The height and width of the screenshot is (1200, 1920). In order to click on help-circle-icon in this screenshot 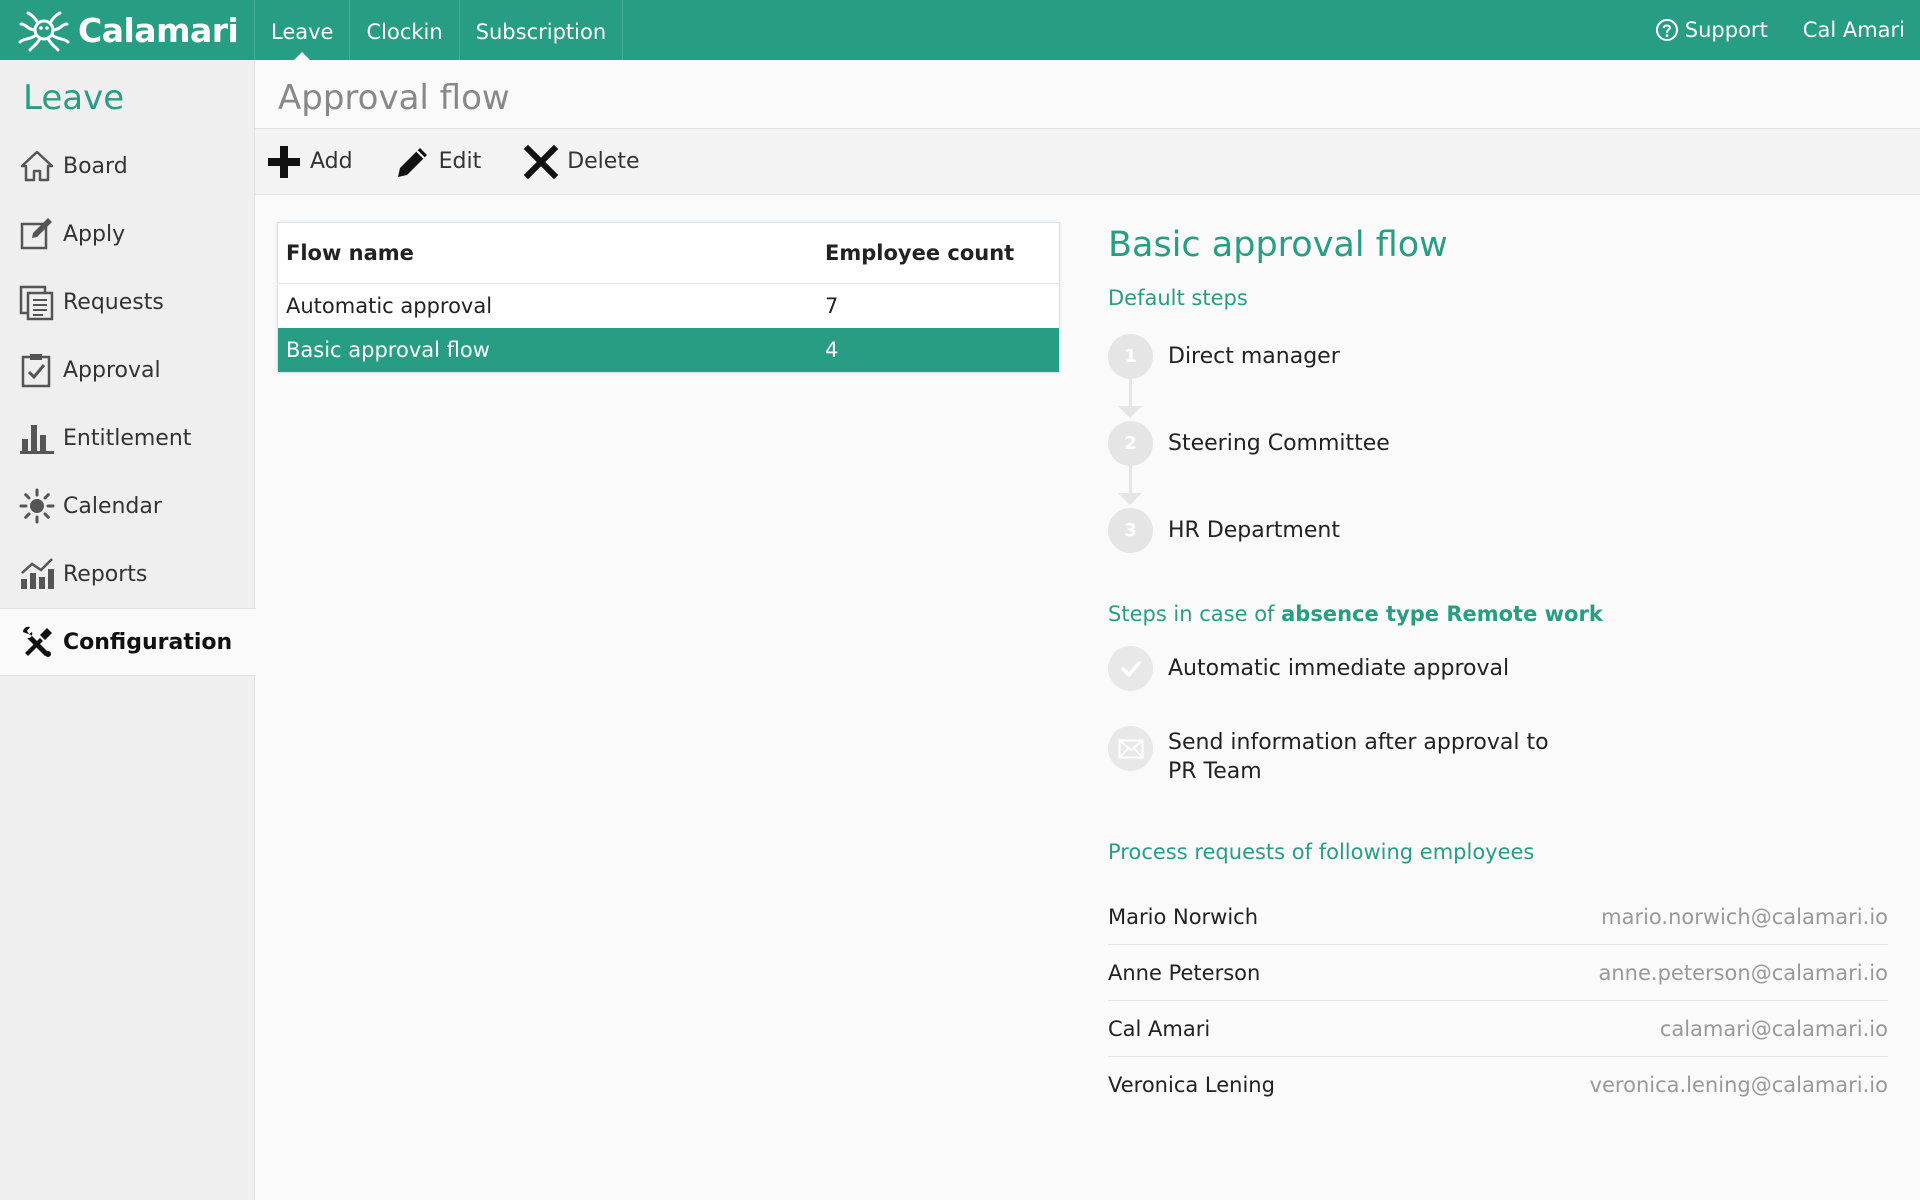, I will do `click(1666, 30)`.